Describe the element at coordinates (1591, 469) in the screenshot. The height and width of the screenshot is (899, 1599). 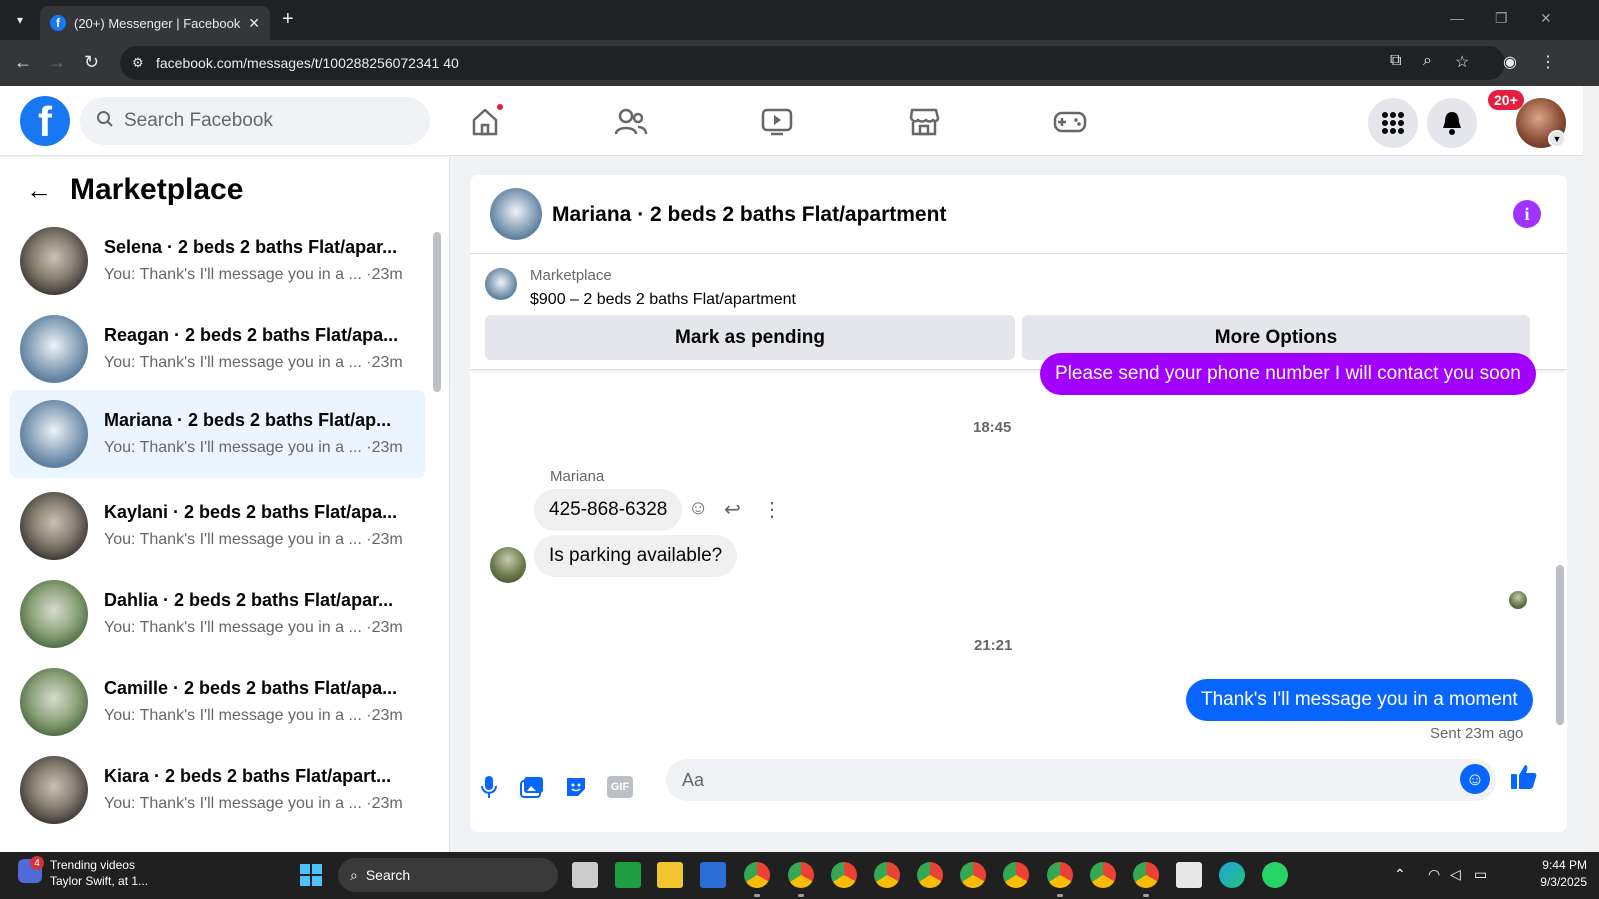
I see `page-scrollbar` at that location.